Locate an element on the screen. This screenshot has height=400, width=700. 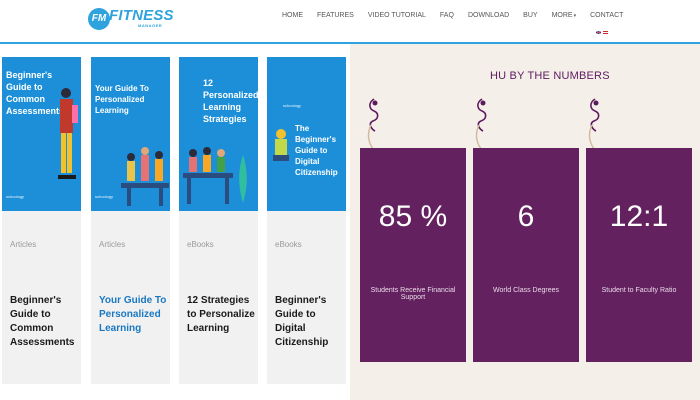
stat-label: Student to Faculty Ratio is located at coordinates (639, 290).